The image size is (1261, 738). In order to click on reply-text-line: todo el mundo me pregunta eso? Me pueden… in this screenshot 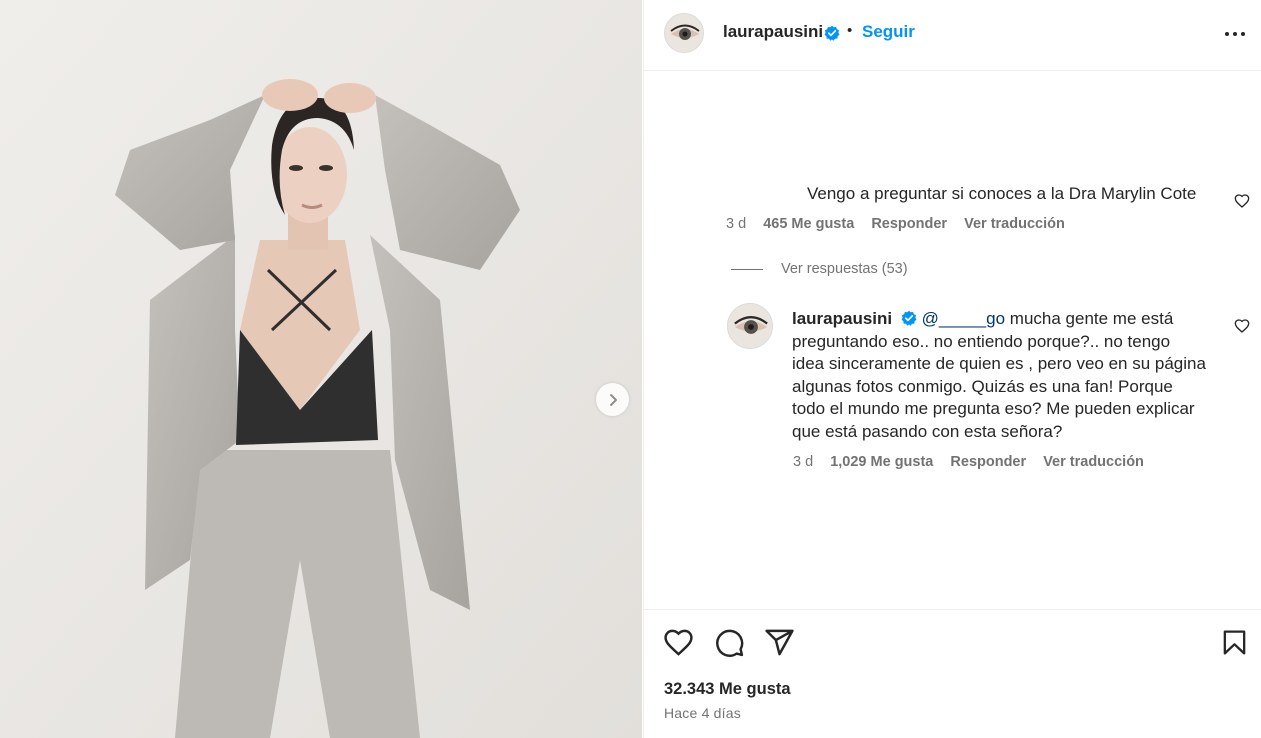, I will do `click(993, 408)`.